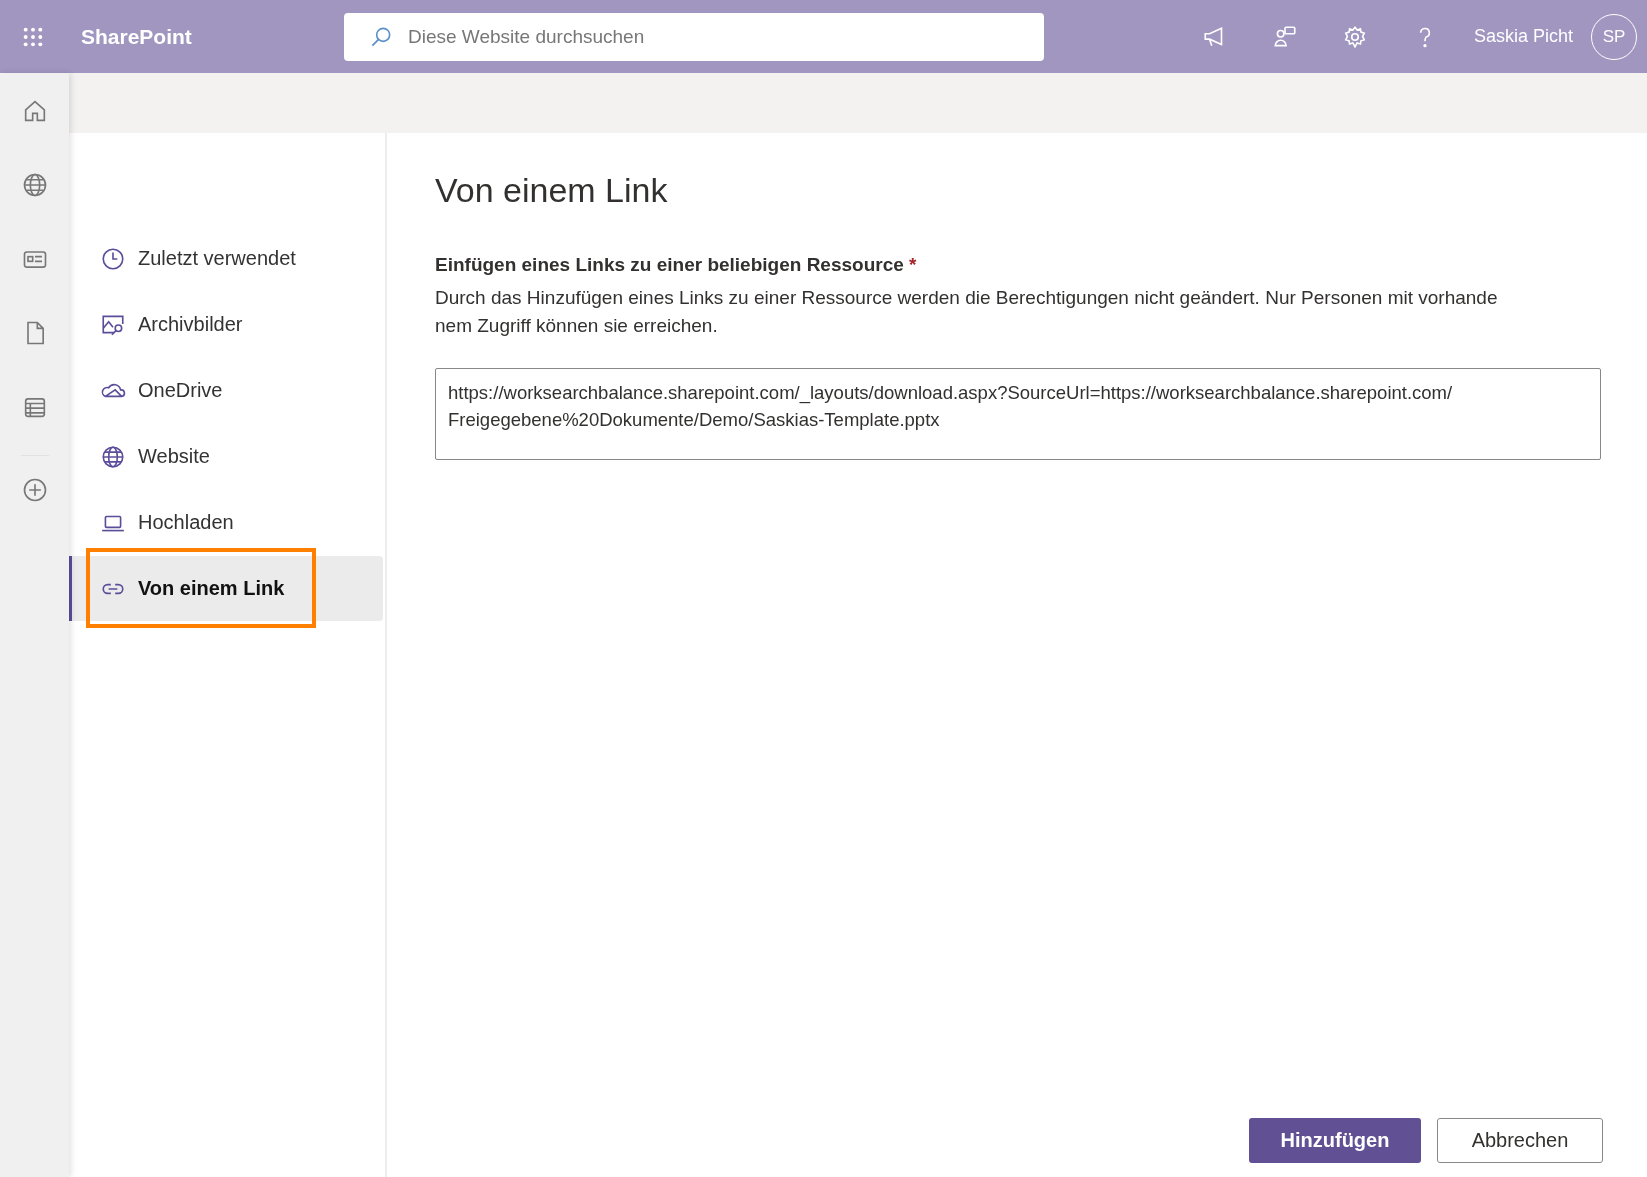  Describe the element at coordinates (1335, 1140) in the screenshot. I see `add-button: Hinzufügen` at that location.